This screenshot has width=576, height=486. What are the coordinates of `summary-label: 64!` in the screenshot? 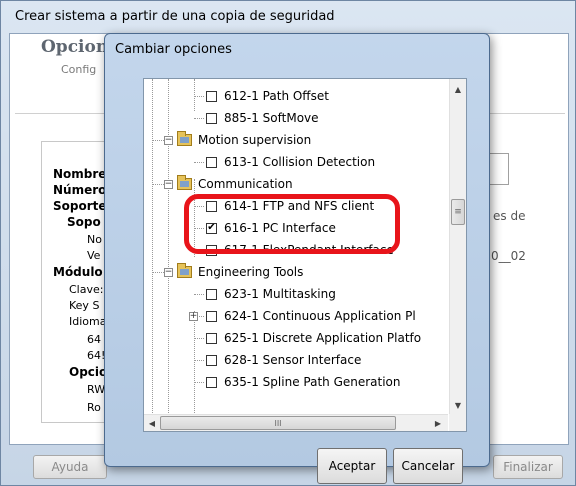 It's located at (96, 355).